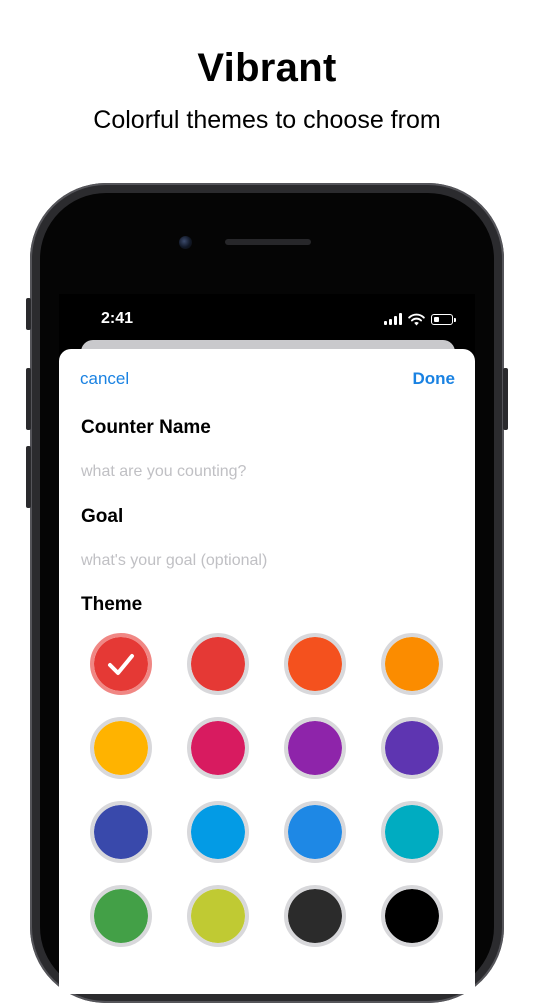 The width and height of the screenshot is (534, 1003). Describe the element at coordinates (102, 516) in the screenshot. I see `goal-label: Goal` at that location.